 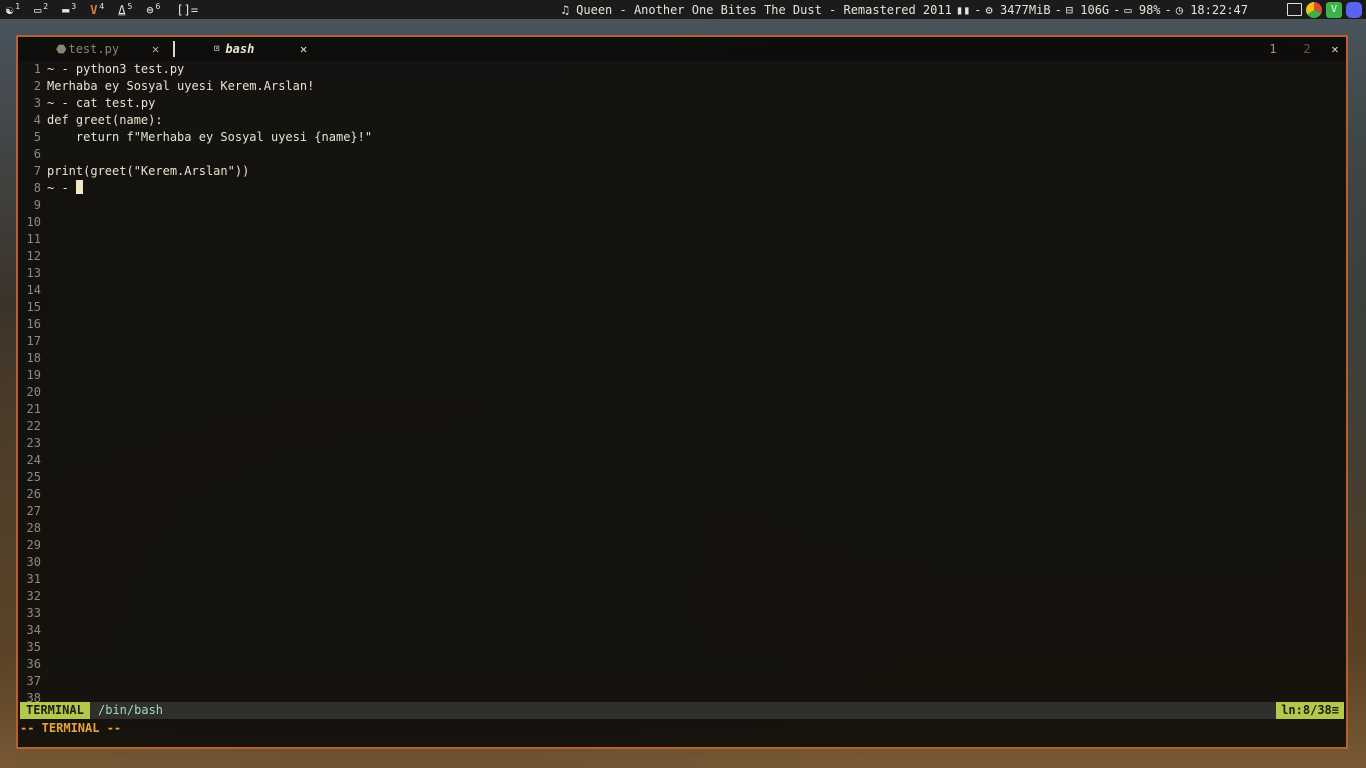 I want to click on line-number: 10, so click(x=33, y=222).